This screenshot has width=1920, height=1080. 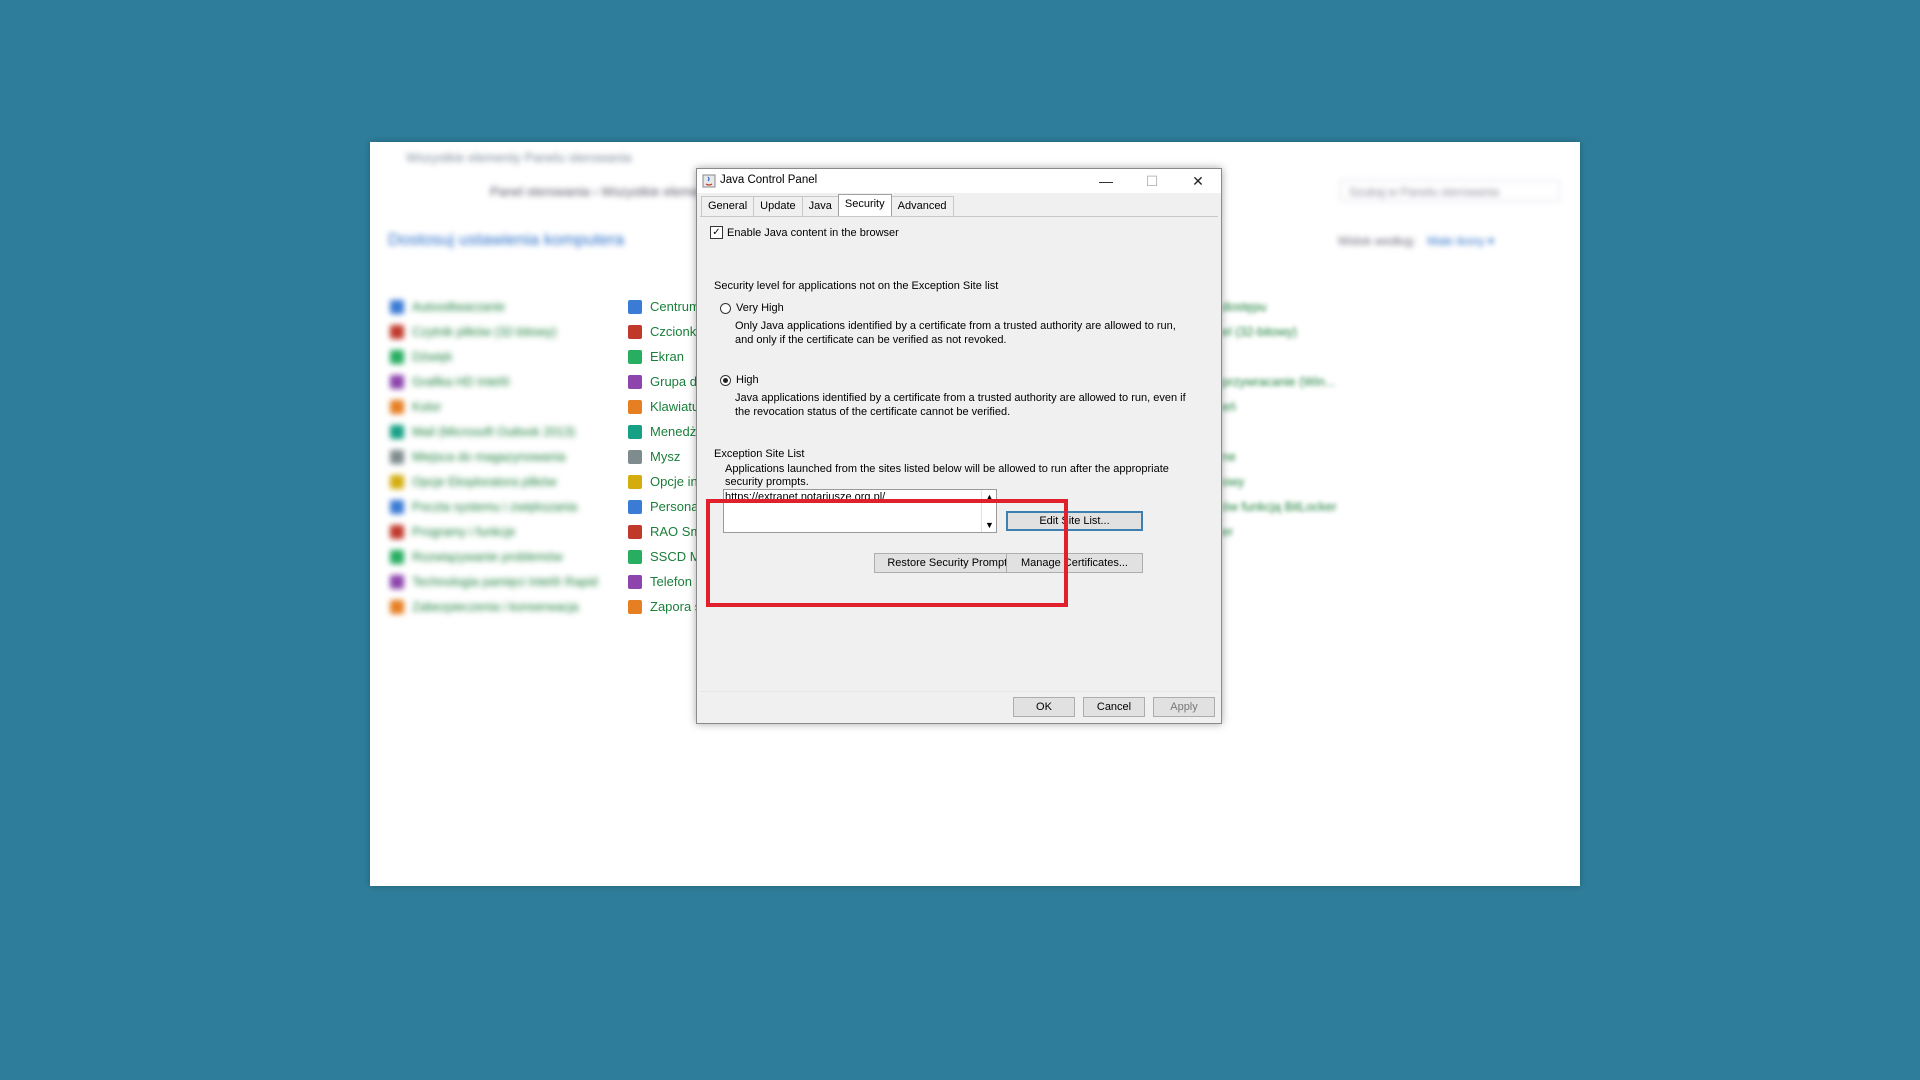 I want to click on page-title: Dostosuj ustawienia komputera, so click(x=506, y=239).